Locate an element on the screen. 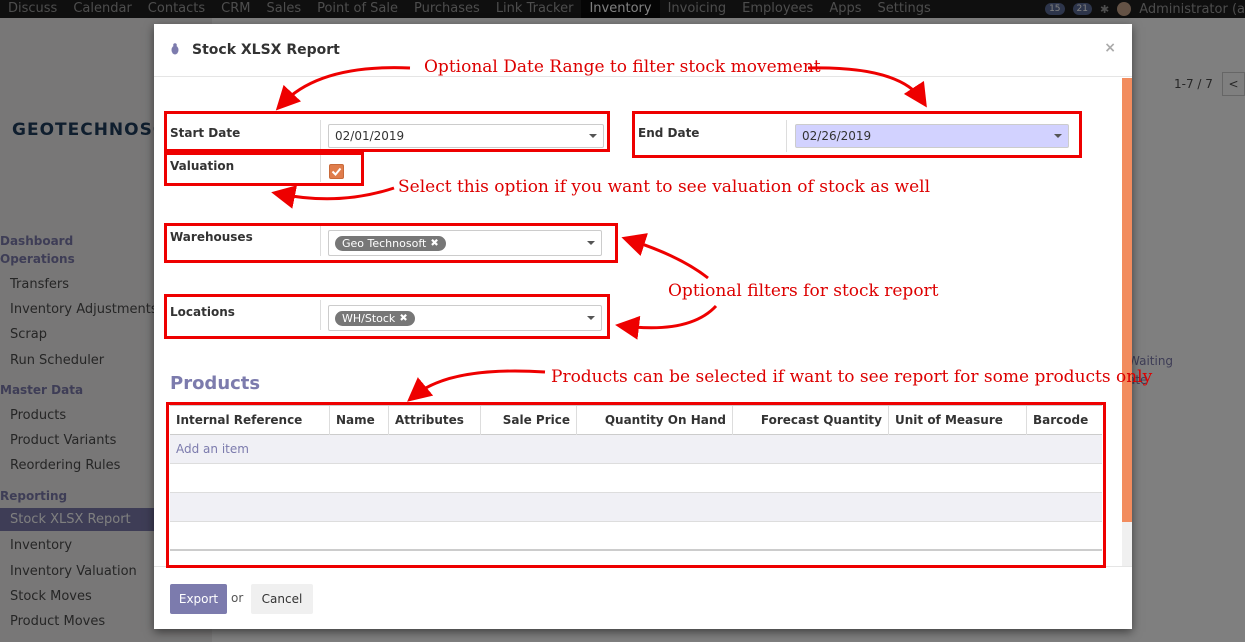  arrow-to-start-date is located at coordinates (343, 88).